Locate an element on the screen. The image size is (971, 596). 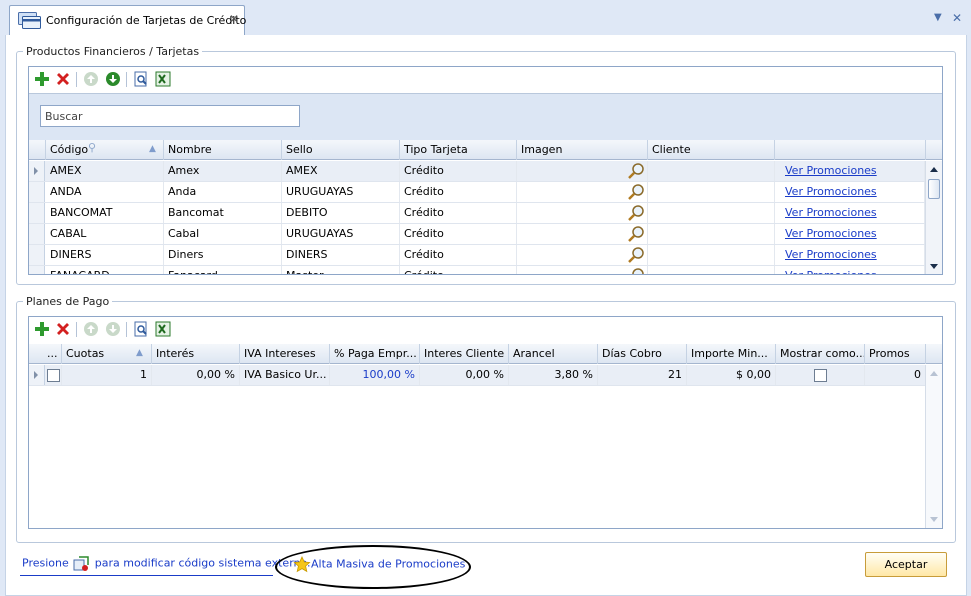
header-interes-cliente: Interes Cliente is located at coordinates (464, 354).